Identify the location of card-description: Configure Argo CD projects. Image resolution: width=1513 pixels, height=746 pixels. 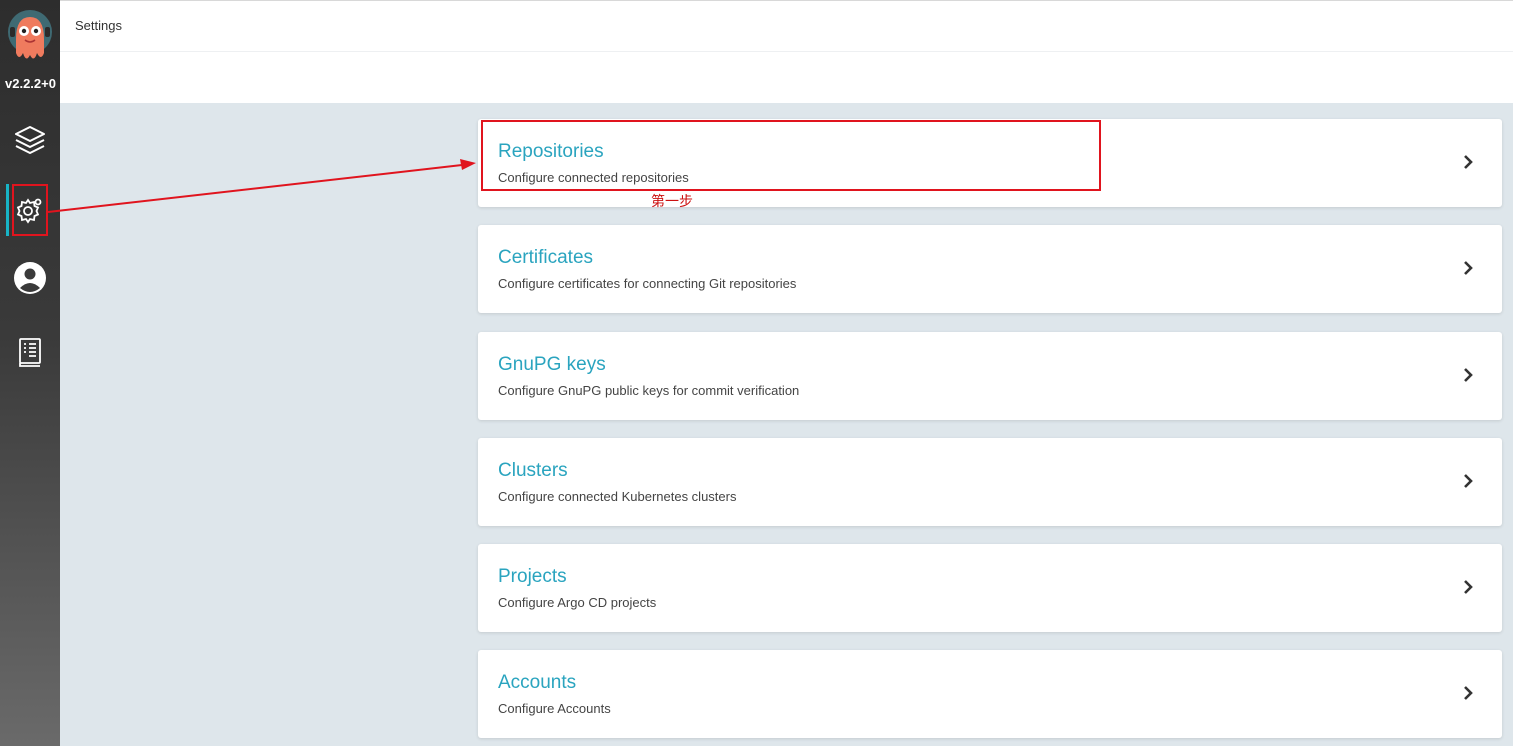
(577, 602).